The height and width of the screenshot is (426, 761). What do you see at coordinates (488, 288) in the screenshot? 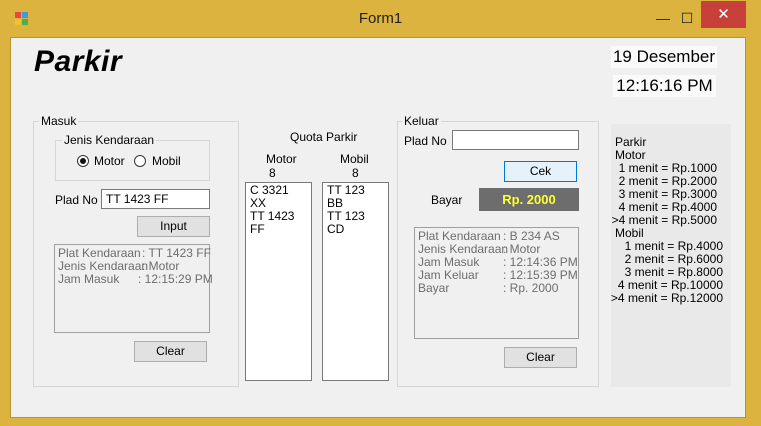
I see `summary-row: Bayar: Rp. 2000` at bounding box center [488, 288].